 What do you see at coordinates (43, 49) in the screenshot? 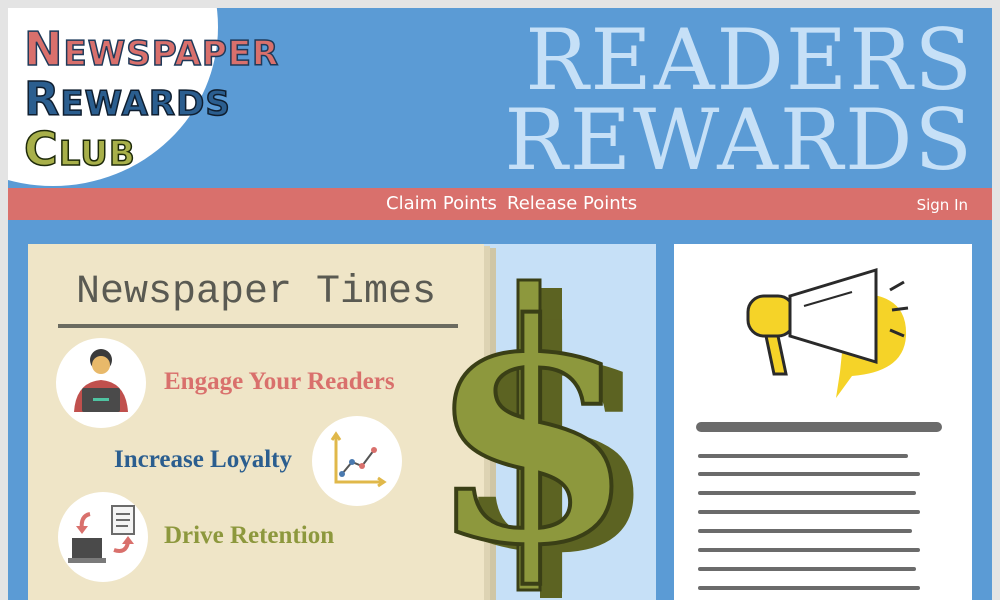
I see `logo-initial: N` at bounding box center [43, 49].